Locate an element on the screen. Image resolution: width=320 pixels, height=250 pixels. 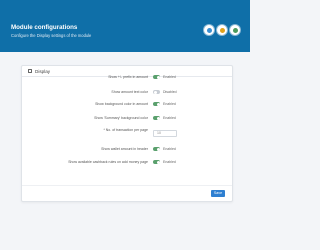
summary-color-toggle is located at coordinates (156, 118).